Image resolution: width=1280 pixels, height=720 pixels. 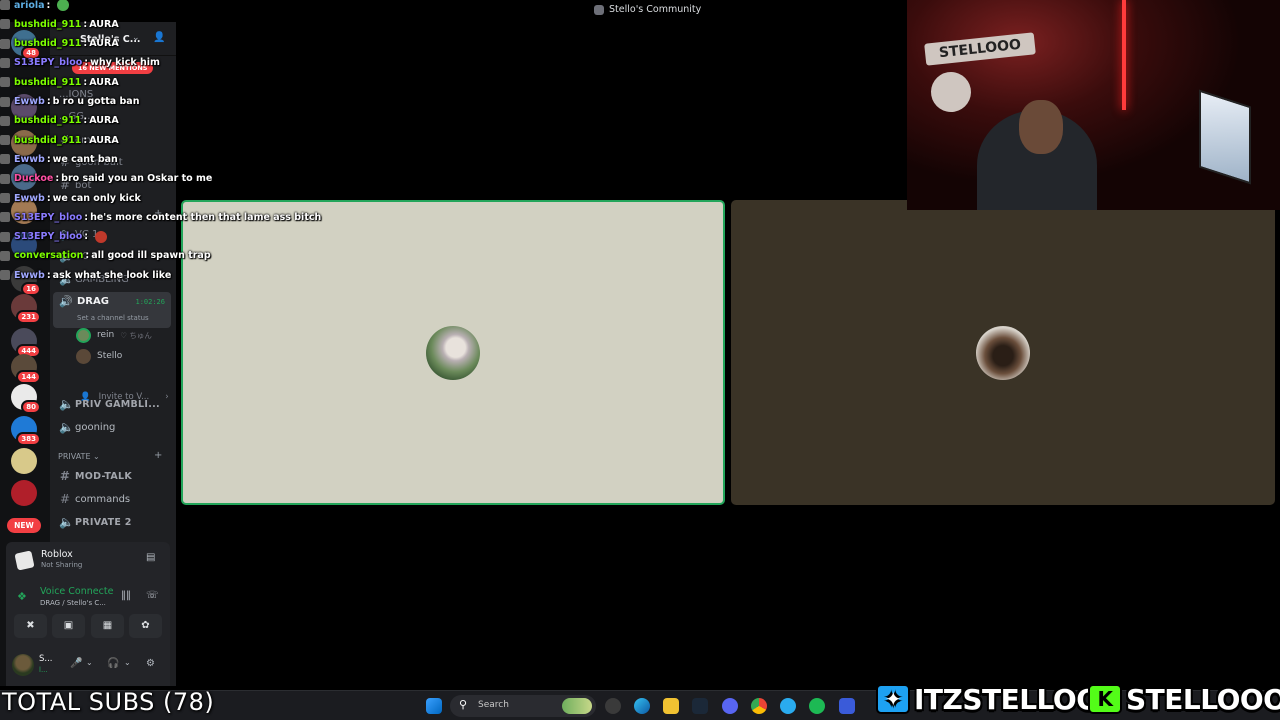 I want to click on category-private: PRIVATE ⌄, so click(x=79, y=456).